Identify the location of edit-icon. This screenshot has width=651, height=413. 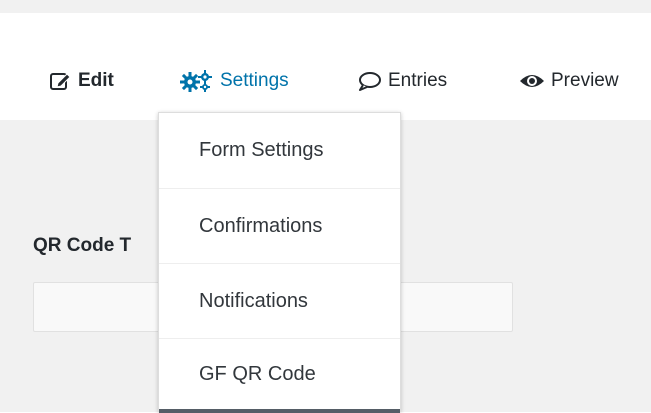
(61, 81).